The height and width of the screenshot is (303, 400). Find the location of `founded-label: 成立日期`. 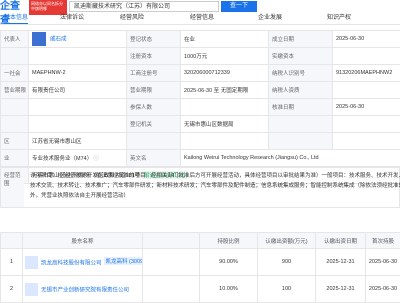

founded-label: 成立日期 is located at coordinates (301, 39).